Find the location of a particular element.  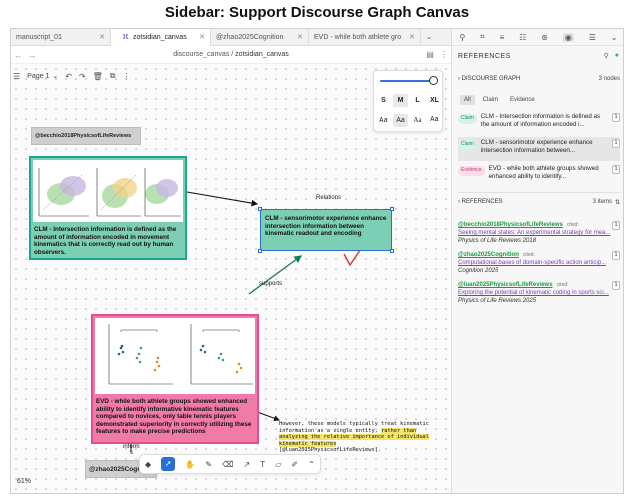

book-icon: ☰ is located at coordinates (592, 37).